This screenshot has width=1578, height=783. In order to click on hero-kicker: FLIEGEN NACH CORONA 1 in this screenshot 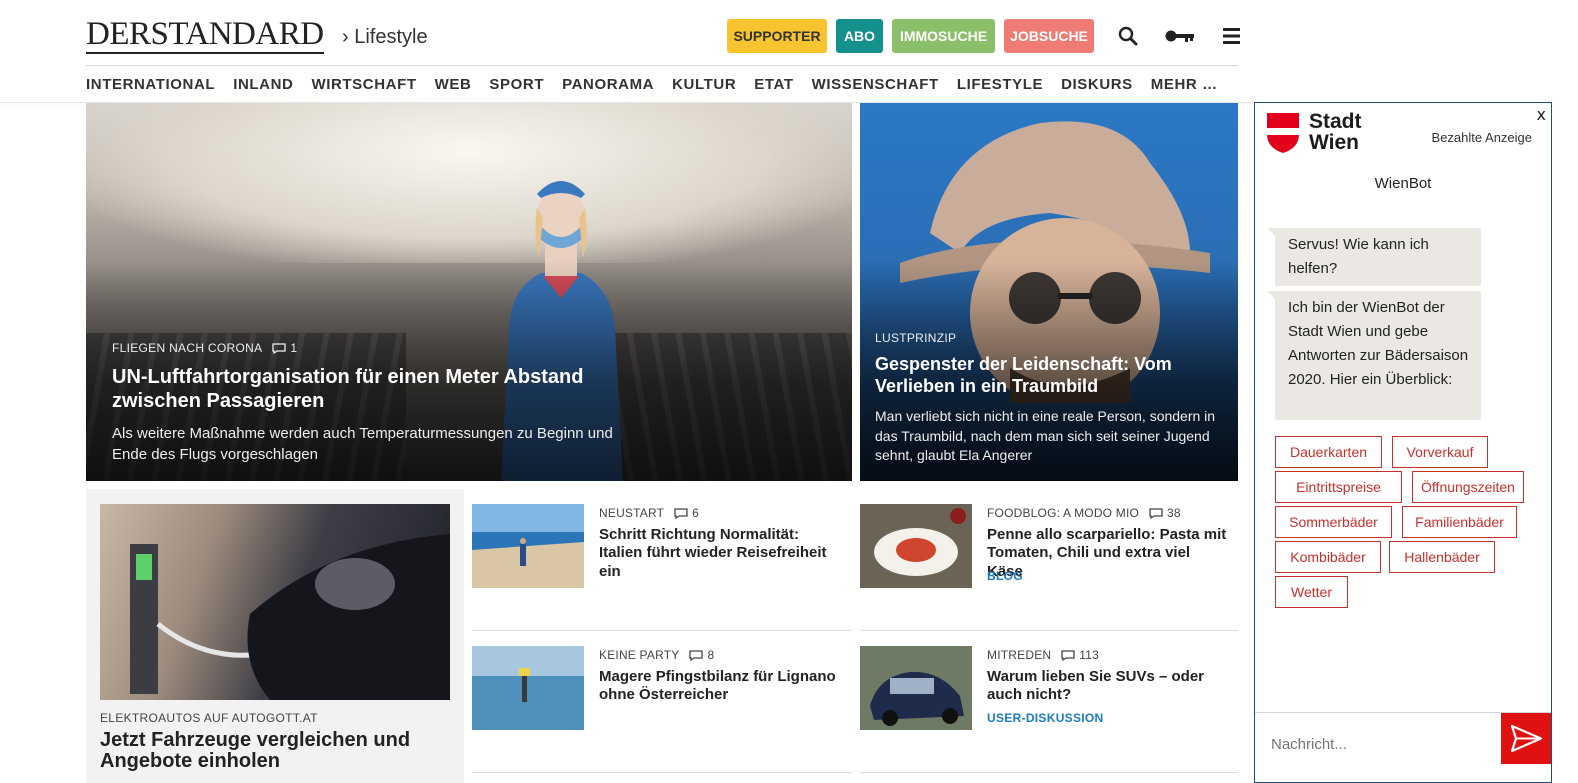, I will do `click(382, 348)`.